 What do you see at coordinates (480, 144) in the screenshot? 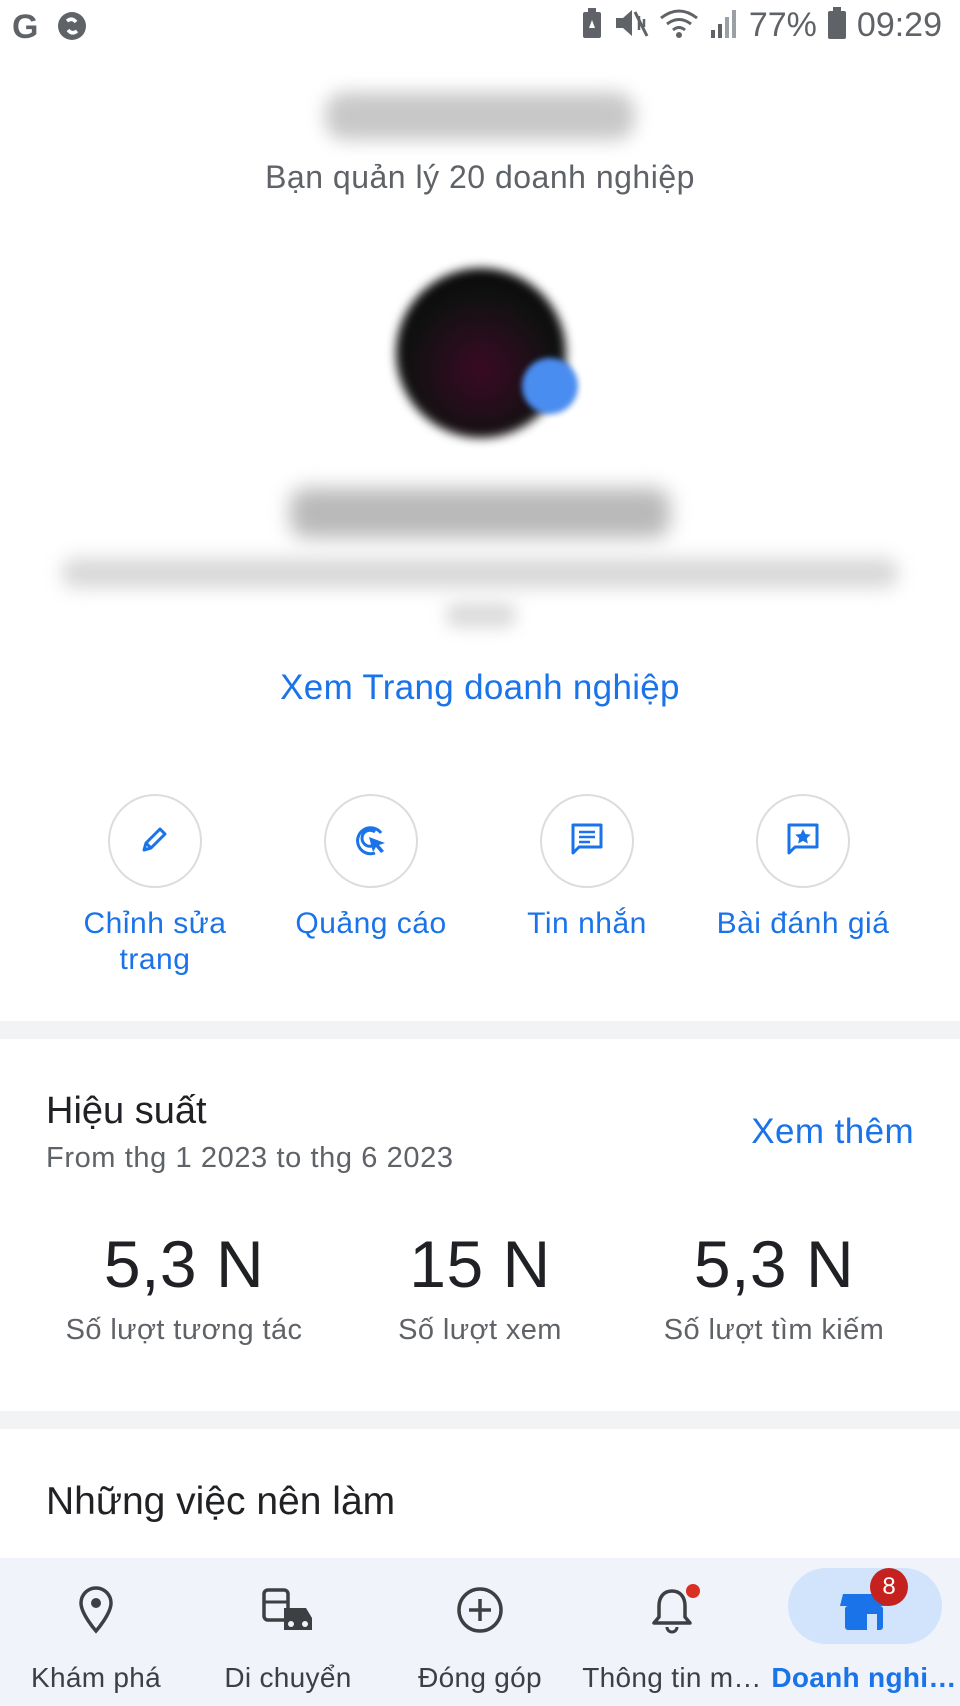
I see `account-header: Bạn quản lý 20 doanh nghiệp` at bounding box center [480, 144].